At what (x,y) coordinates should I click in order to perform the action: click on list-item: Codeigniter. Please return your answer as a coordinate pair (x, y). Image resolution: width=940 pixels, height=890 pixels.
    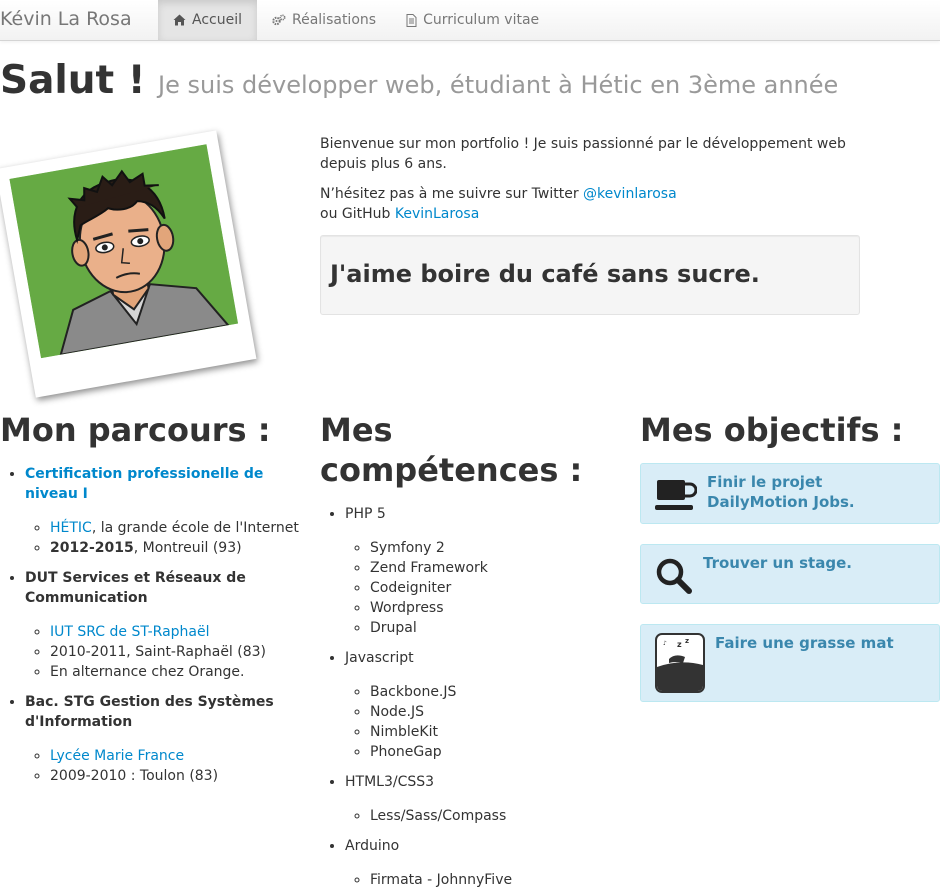
    Looking at the image, I should click on (495, 588).